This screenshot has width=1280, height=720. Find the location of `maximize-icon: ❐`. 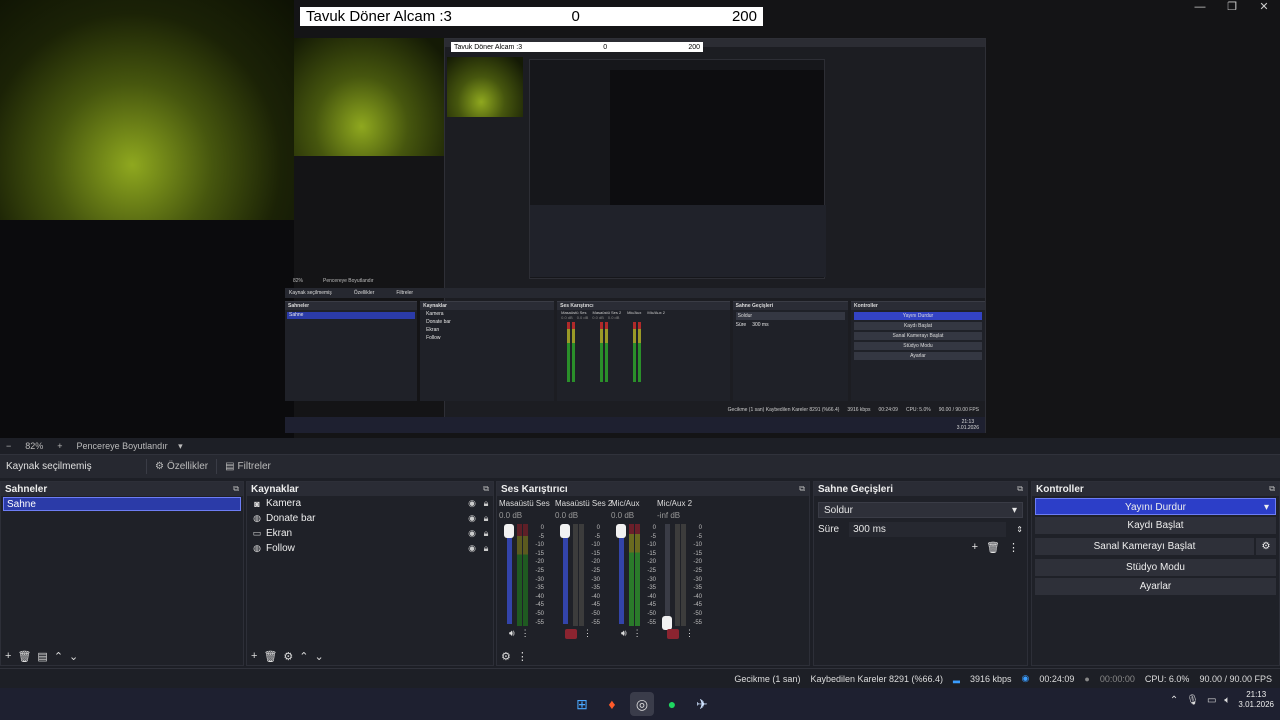

maximize-icon: ❐ is located at coordinates (1232, 7).